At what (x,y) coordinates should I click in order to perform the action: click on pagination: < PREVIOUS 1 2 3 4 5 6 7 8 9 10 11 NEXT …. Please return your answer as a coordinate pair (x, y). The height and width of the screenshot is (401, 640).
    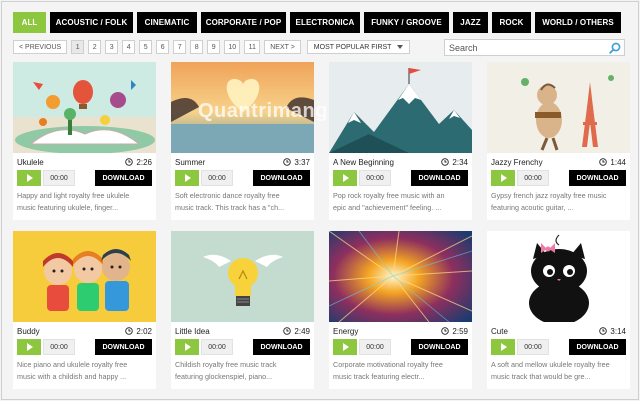
    Looking at the image, I should click on (212, 47).